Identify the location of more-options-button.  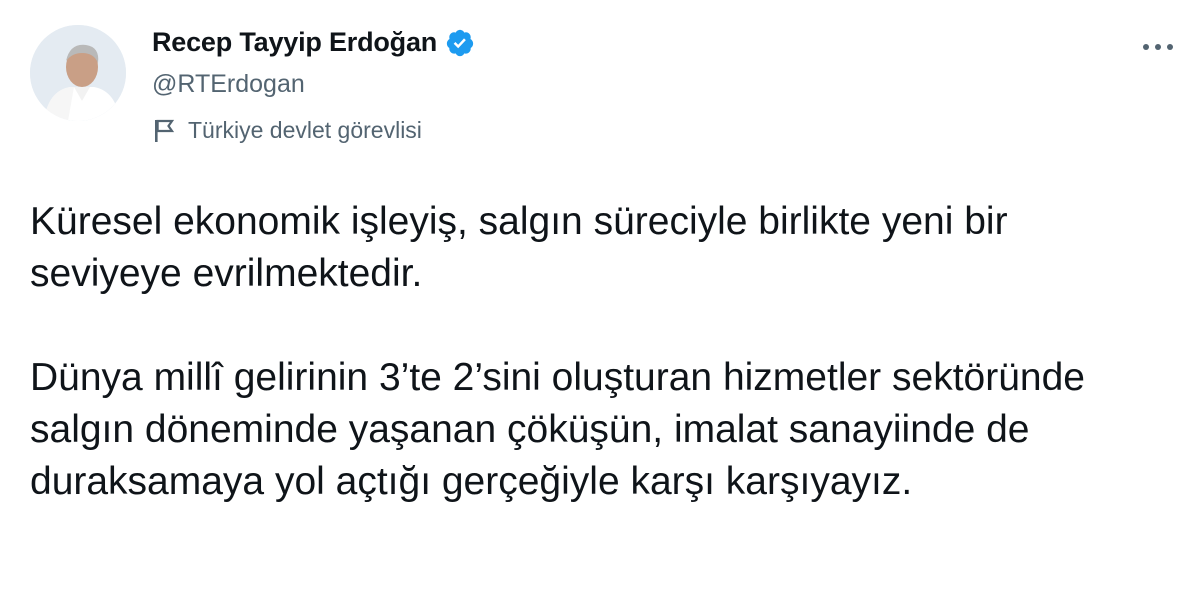
(1158, 47).